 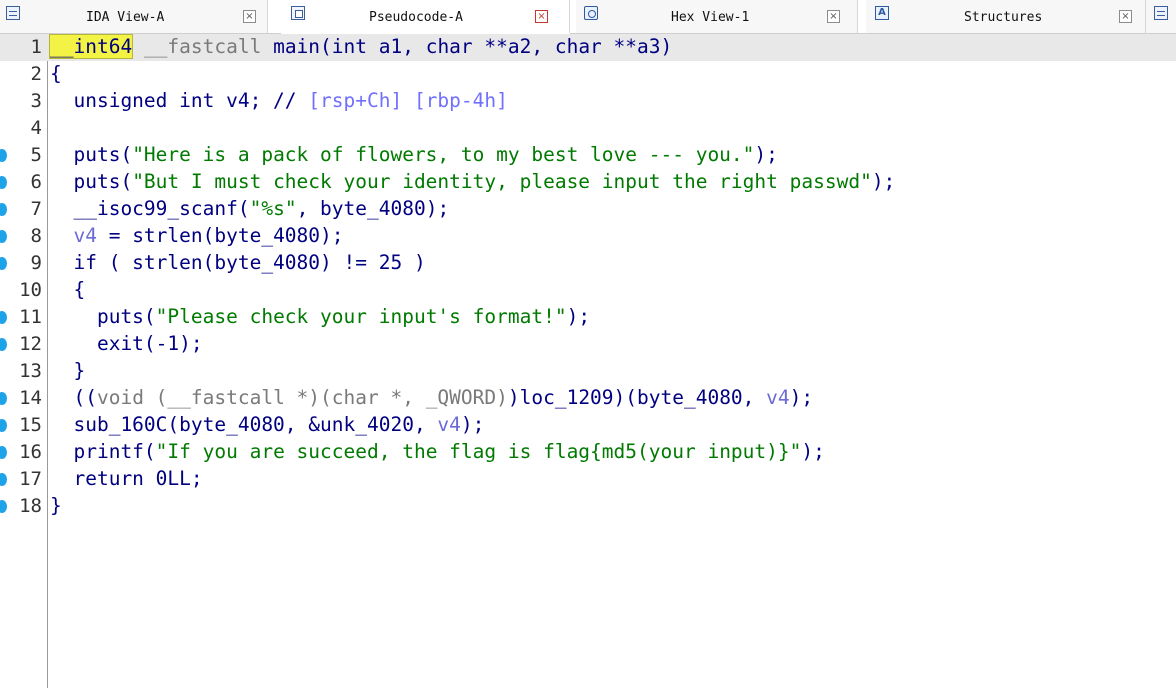 What do you see at coordinates (588, 236) in the screenshot?
I see `code-line: 8 v4 = strlen(byte_4080);` at bounding box center [588, 236].